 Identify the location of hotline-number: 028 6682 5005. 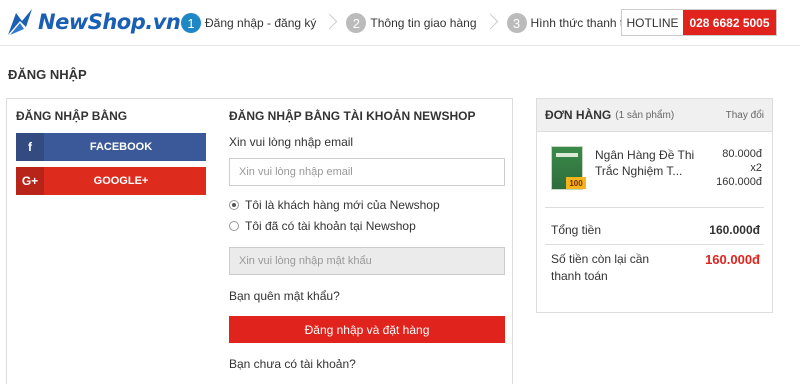
(729, 22).